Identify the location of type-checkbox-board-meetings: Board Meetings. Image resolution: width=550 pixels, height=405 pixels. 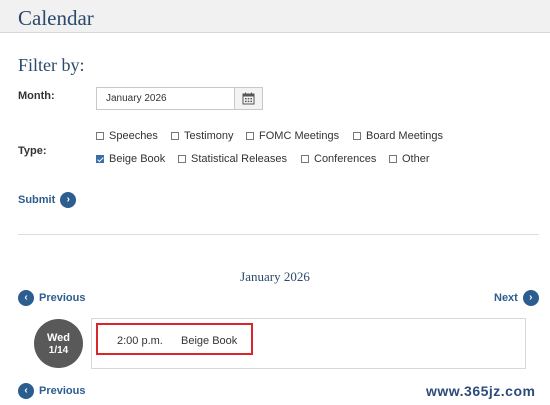
(398, 136).